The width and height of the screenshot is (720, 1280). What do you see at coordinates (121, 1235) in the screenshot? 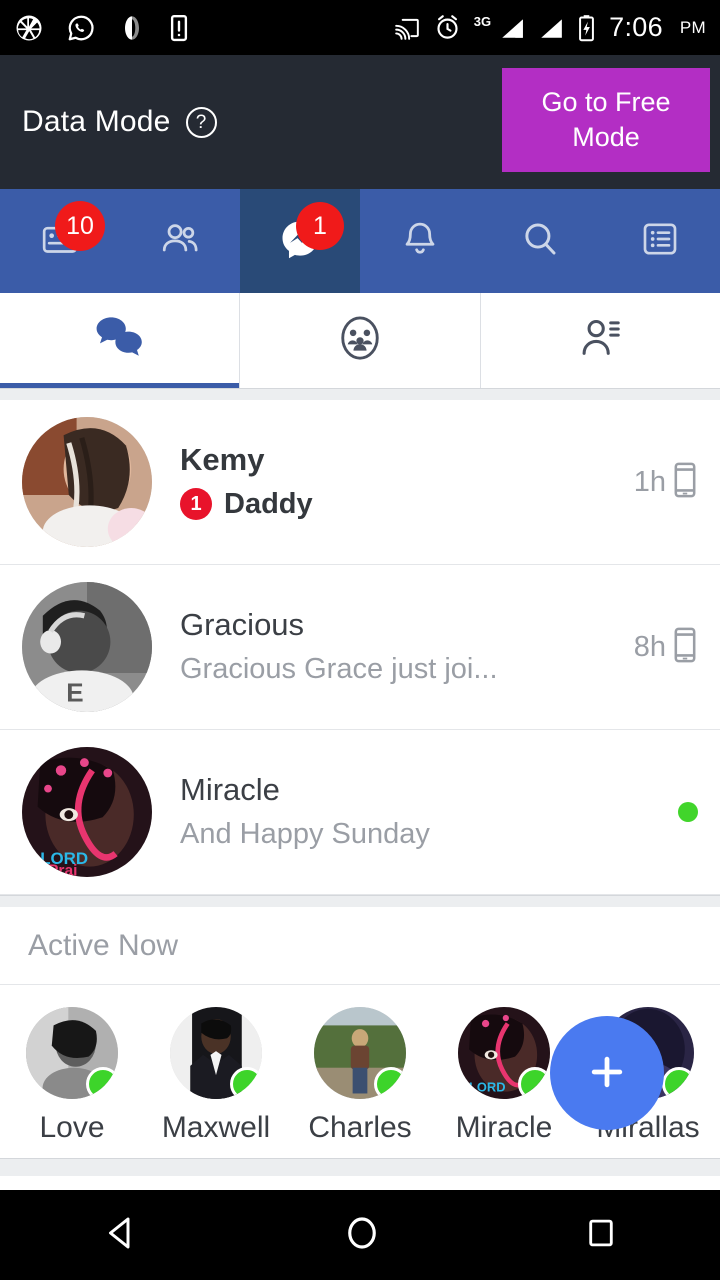
I see `back-triangle-icon` at bounding box center [121, 1235].